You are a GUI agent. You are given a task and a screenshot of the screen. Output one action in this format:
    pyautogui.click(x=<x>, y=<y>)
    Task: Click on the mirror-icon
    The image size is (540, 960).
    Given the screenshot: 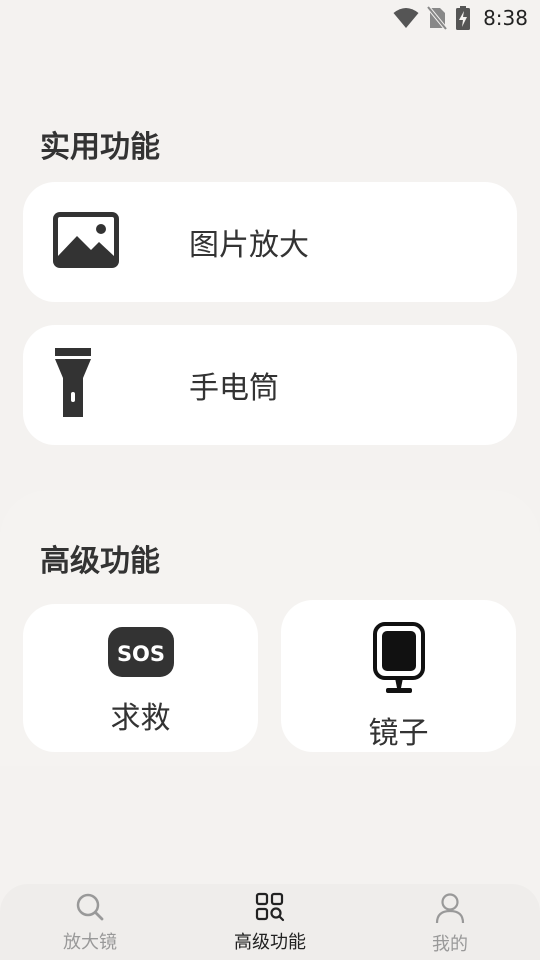 What is the action you would take?
    pyautogui.click(x=398, y=660)
    